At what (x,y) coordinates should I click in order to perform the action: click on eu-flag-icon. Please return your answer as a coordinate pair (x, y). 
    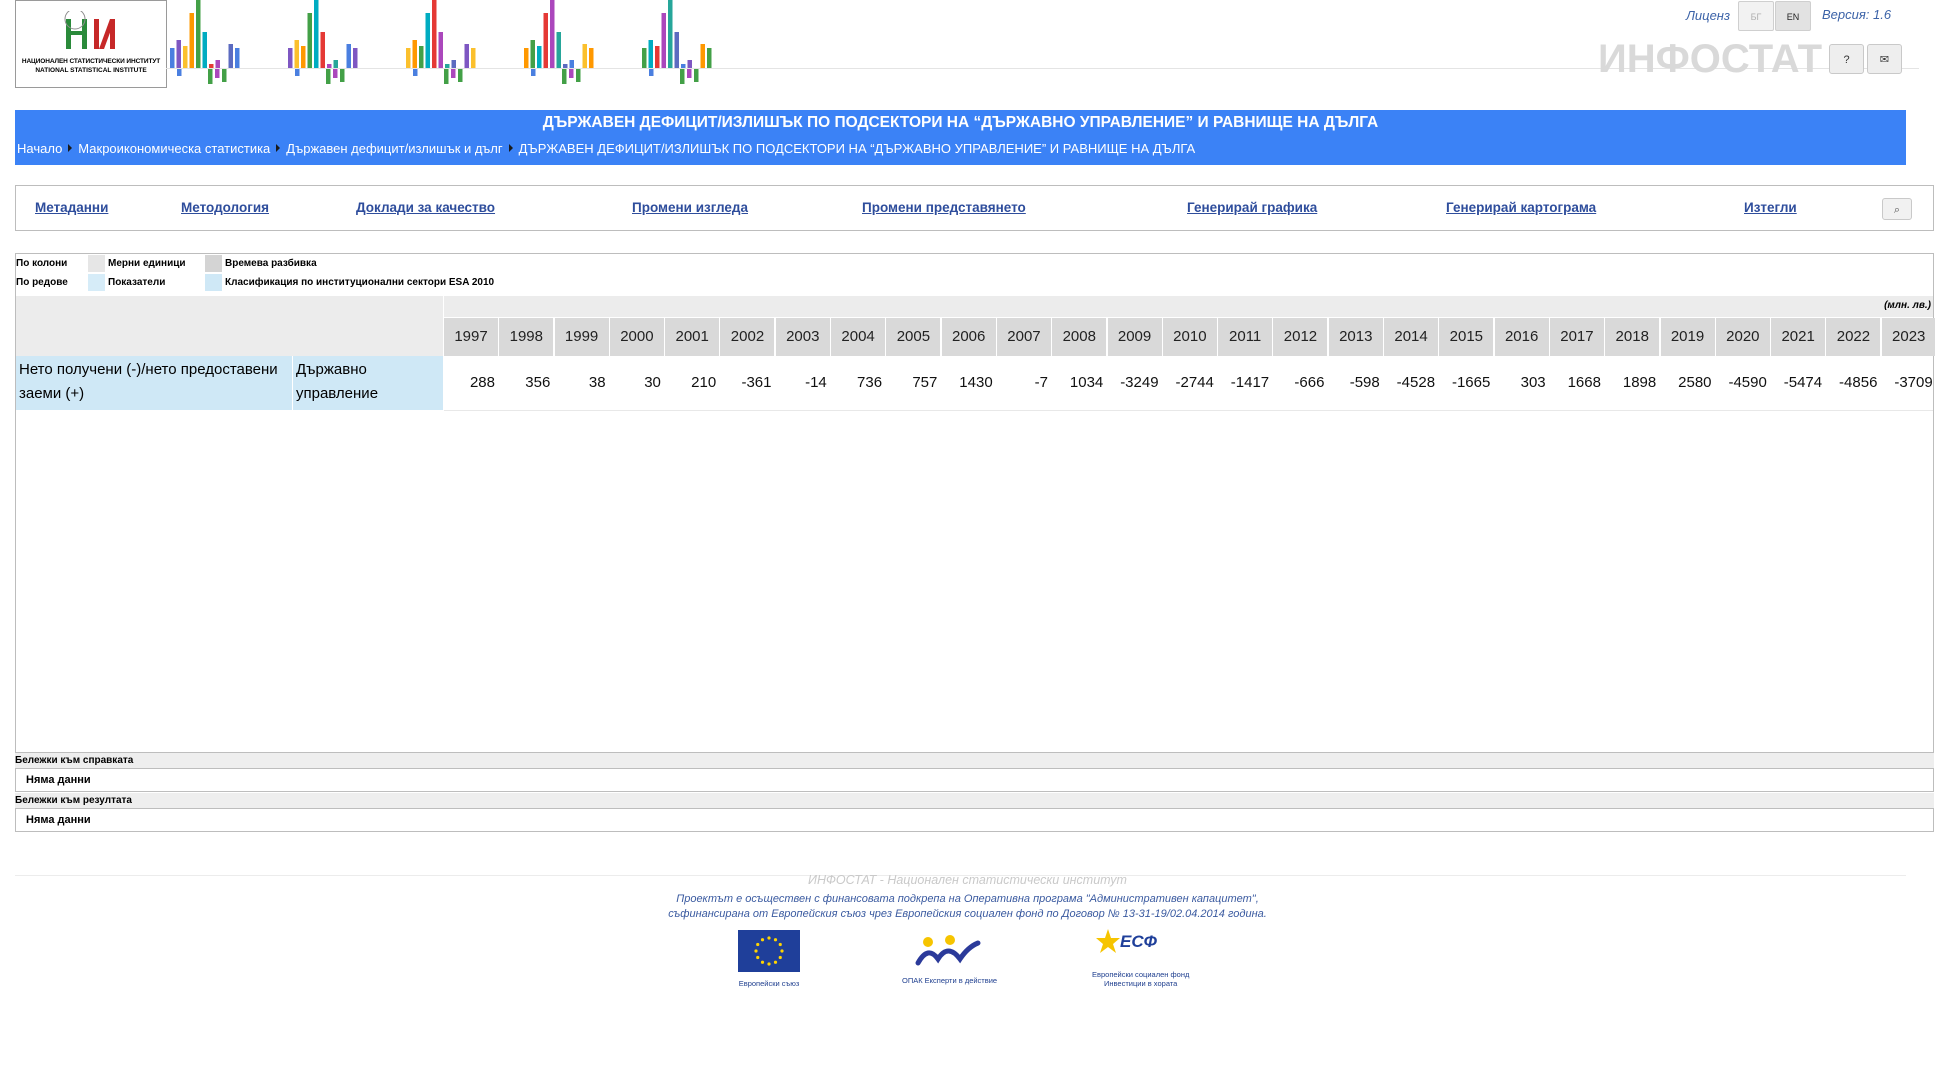
    Looking at the image, I should click on (769, 951).